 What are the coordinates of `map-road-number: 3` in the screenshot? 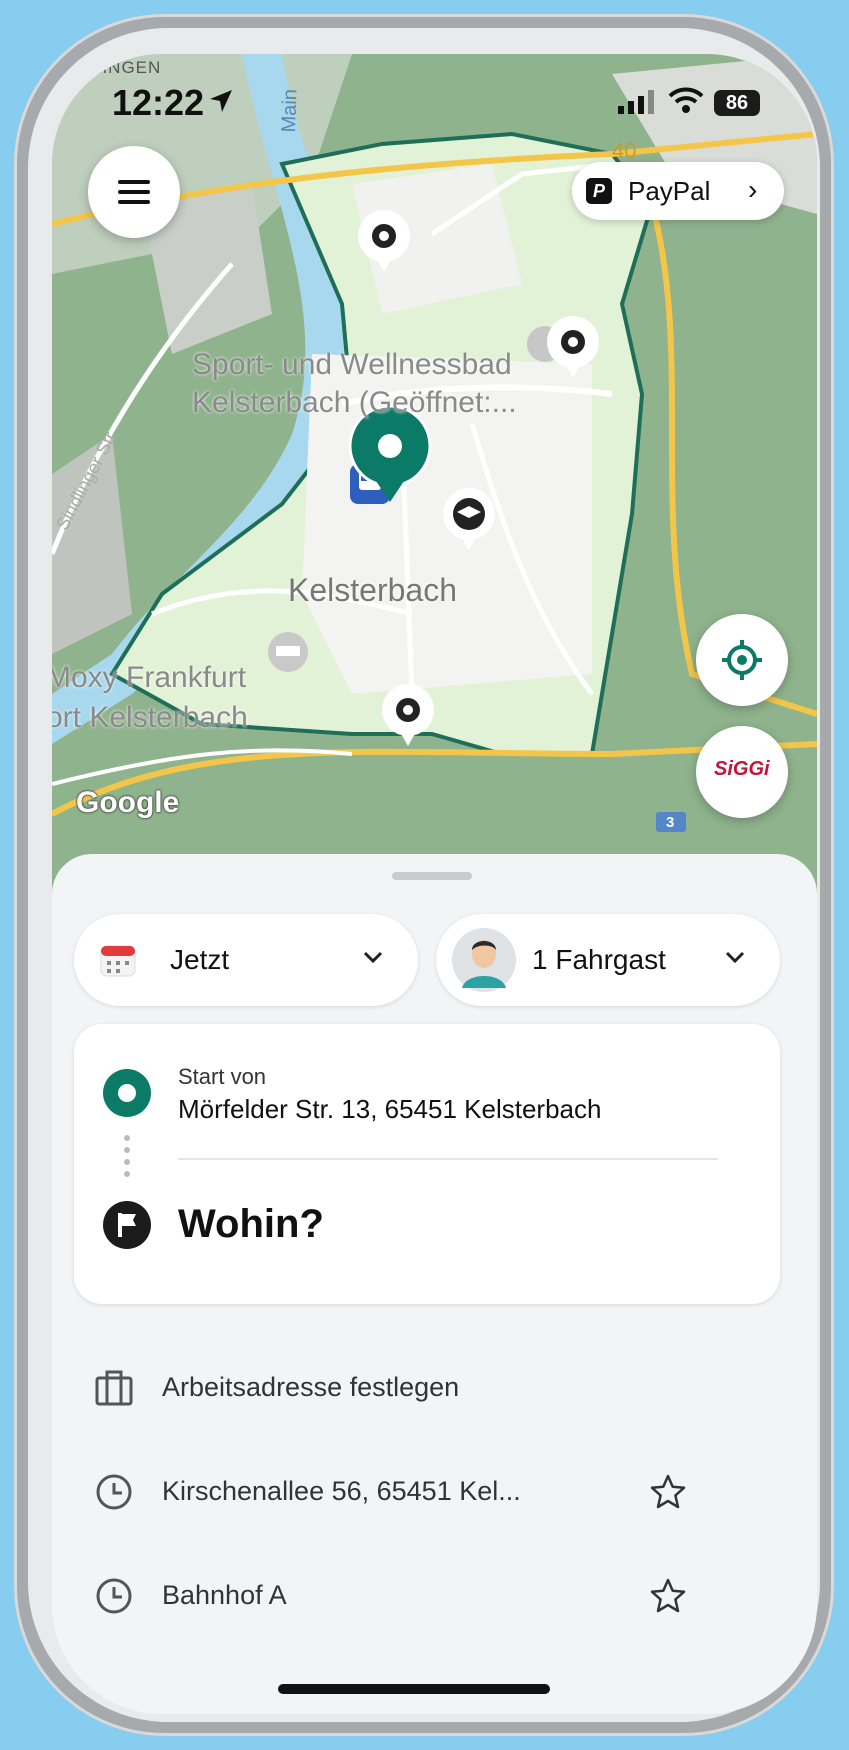 It's located at (670, 822).